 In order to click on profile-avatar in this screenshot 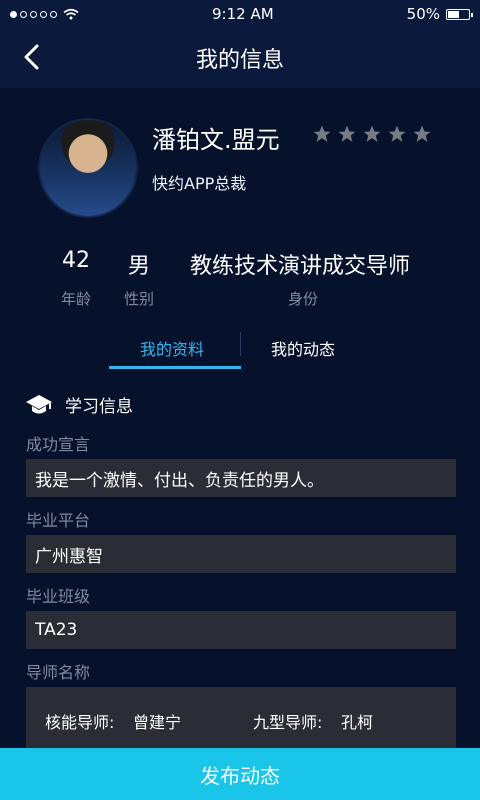, I will do `click(88, 168)`.